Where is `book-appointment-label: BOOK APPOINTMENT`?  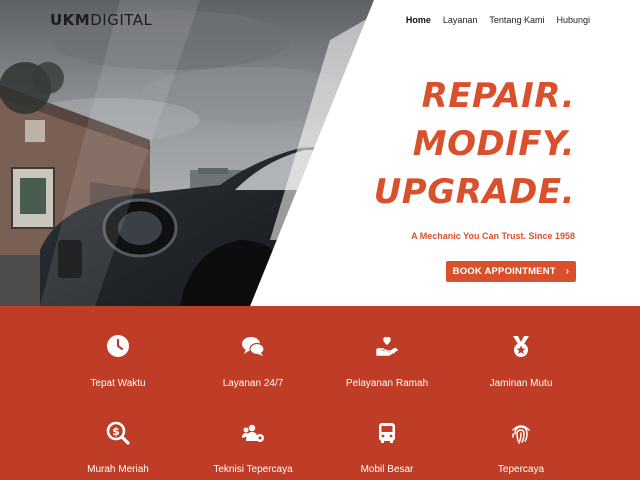
book-appointment-label: BOOK APPOINTMENT is located at coordinates (504, 271).